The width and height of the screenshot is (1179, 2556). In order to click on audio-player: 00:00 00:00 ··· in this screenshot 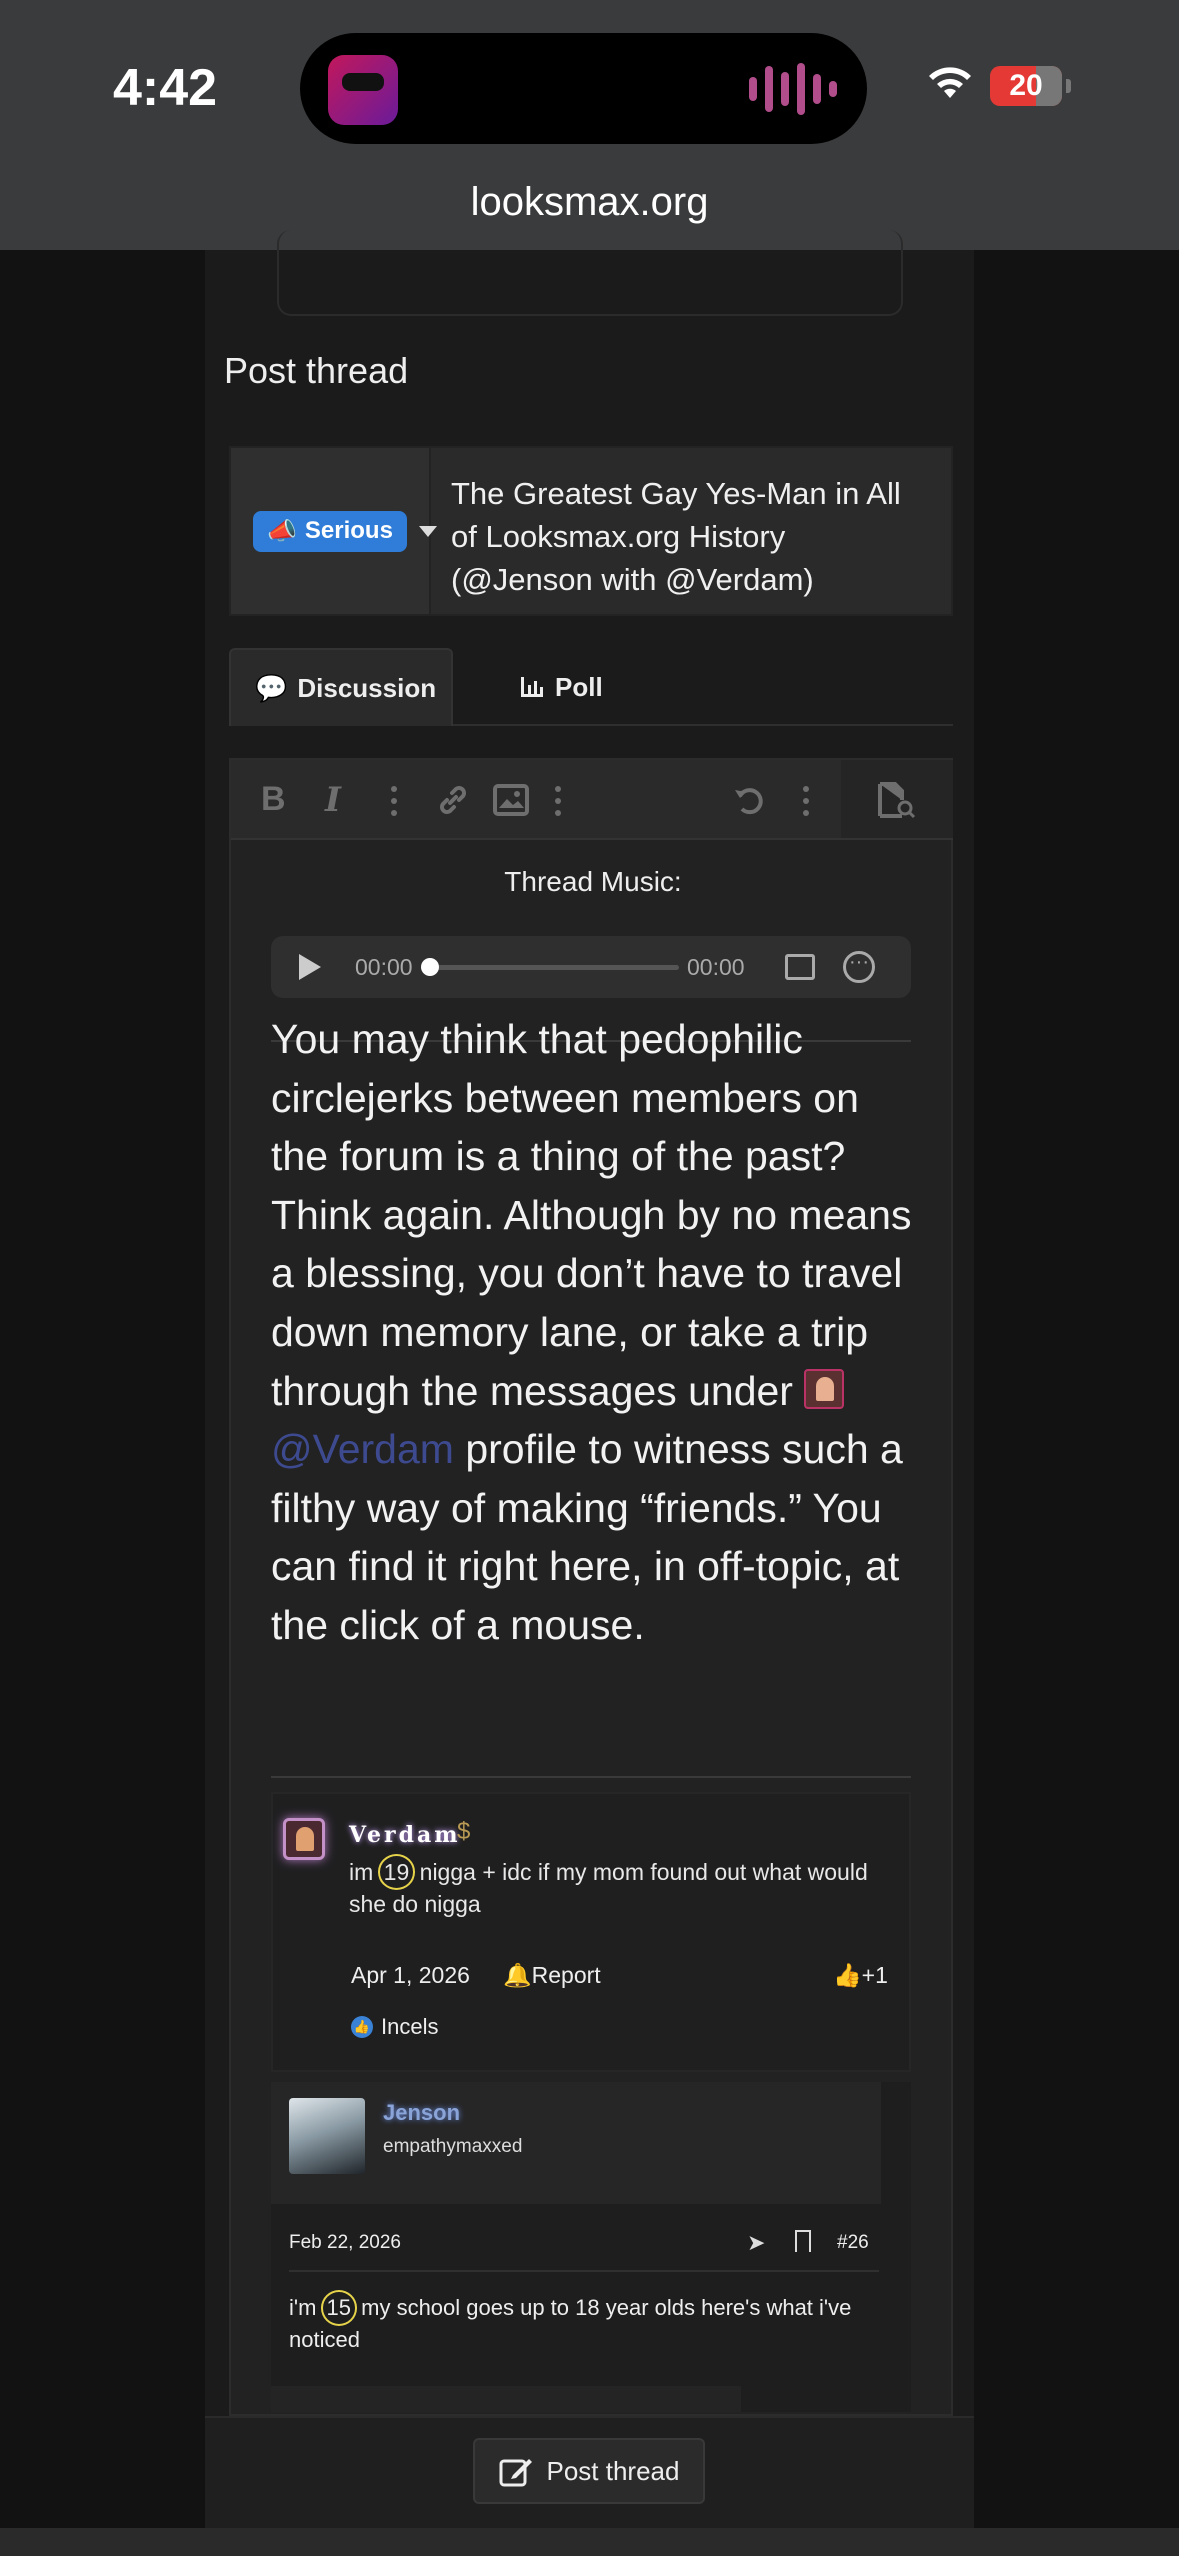, I will do `click(591, 967)`.